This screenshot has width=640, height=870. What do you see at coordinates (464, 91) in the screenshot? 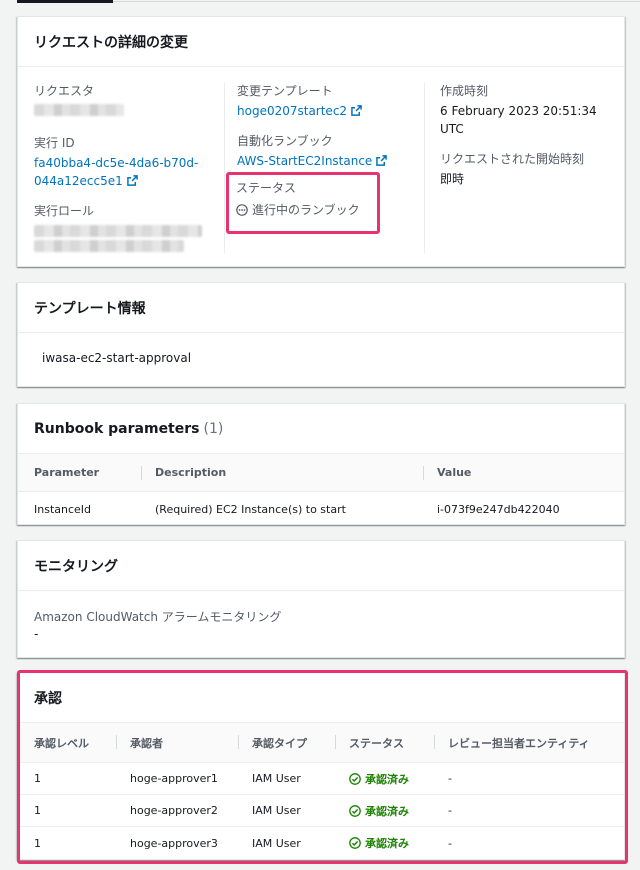
I see `created-time-label: 作成時刻` at bounding box center [464, 91].